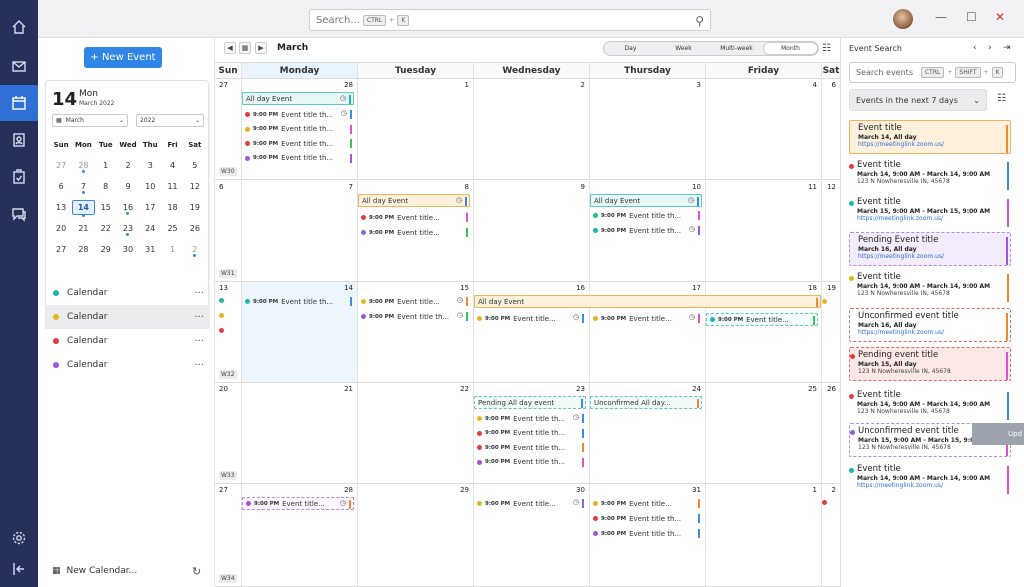 The width and height of the screenshot is (1024, 587). What do you see at coordinates (61, 186) in the screenshot?
I see `mini-day: 6` at bounding box center [61, 186].